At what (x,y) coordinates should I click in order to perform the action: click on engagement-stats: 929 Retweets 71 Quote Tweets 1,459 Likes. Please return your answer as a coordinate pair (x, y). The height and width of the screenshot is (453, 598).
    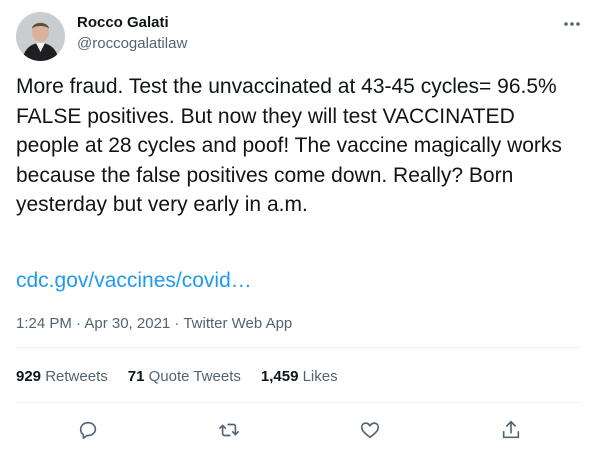
    Looking at the image, I should click on (187, 376).